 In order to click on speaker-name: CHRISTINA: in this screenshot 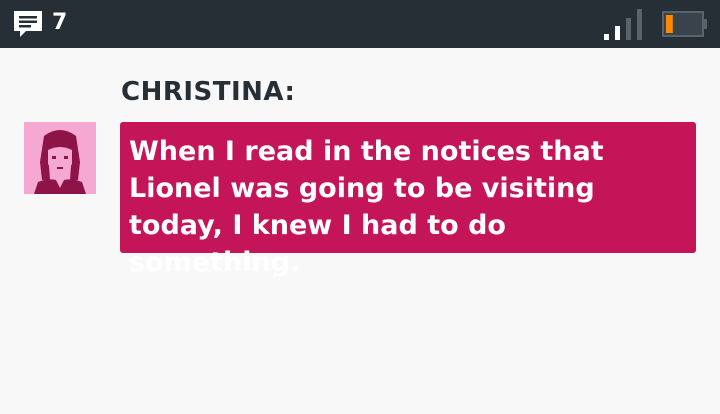, I will do `click(208, 92)`.